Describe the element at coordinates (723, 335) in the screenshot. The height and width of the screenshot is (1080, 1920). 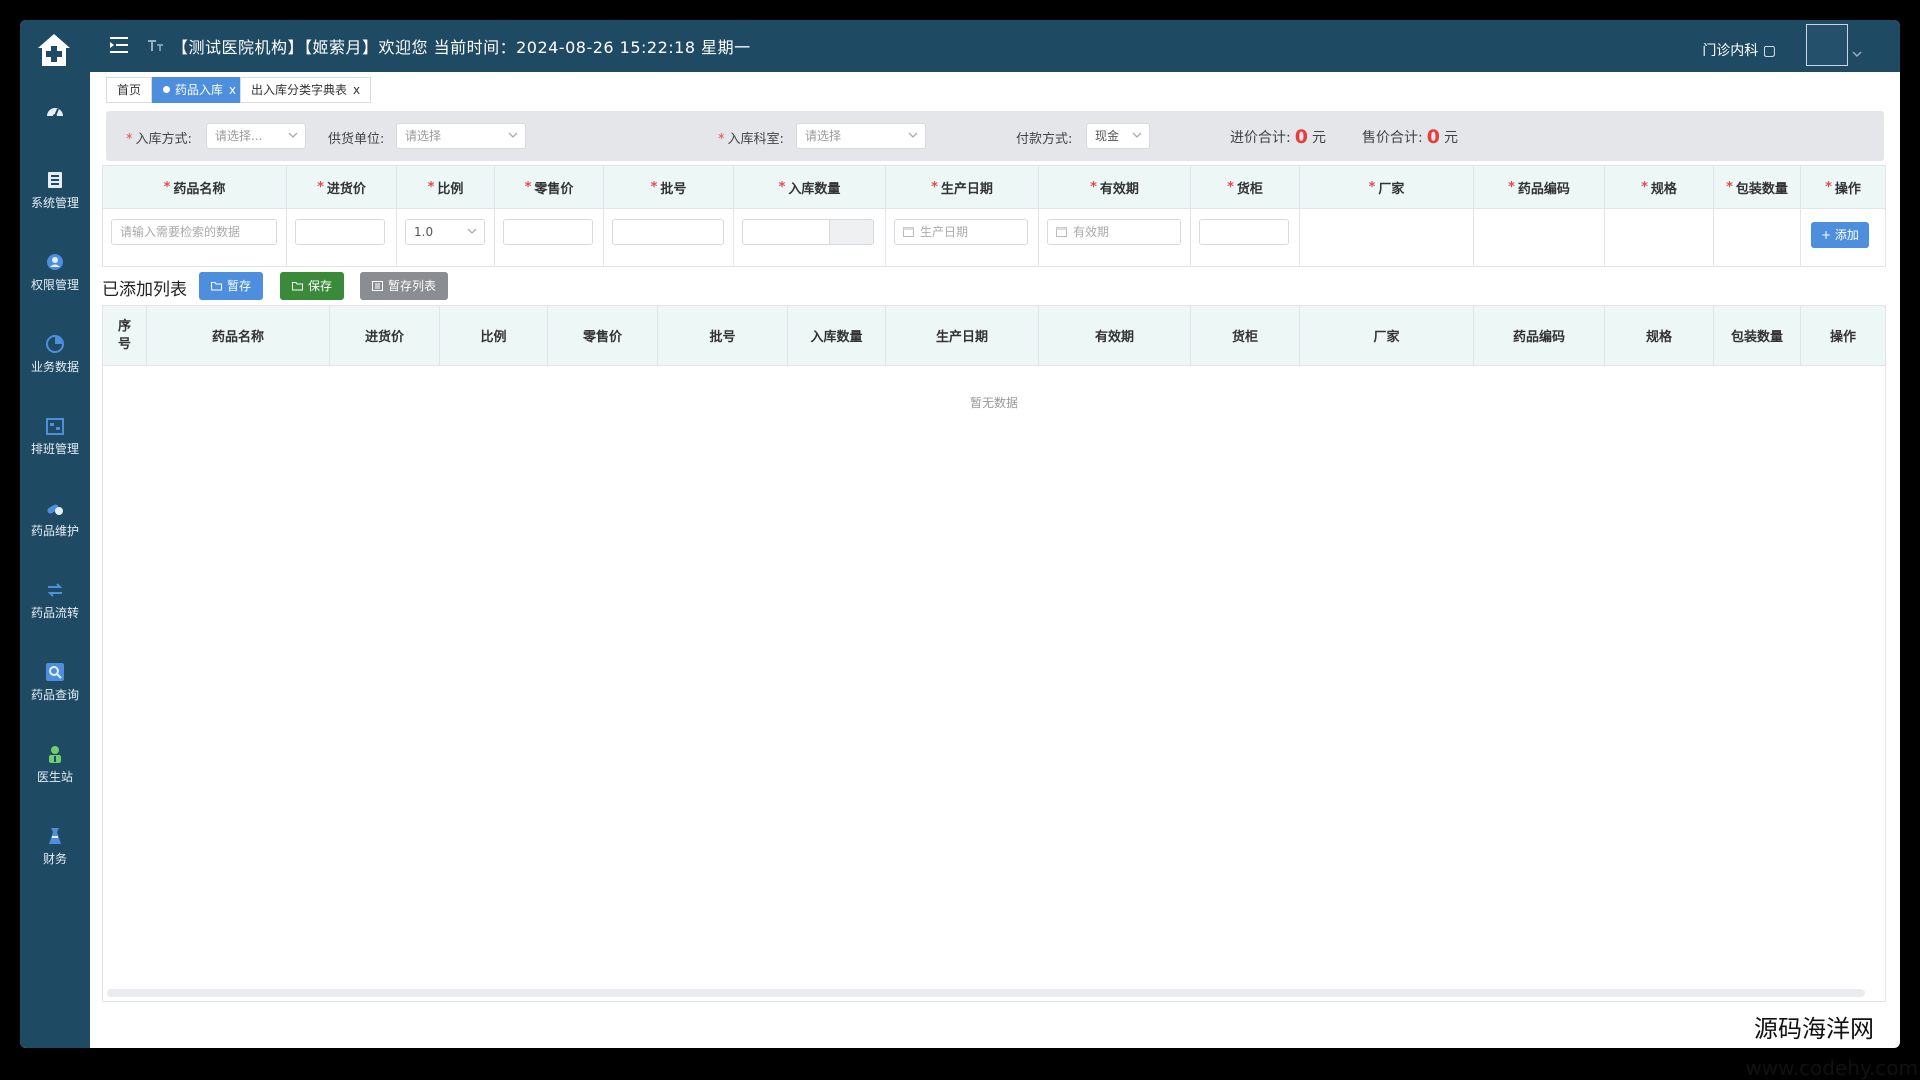
I see `col-header: 批号` at that location.